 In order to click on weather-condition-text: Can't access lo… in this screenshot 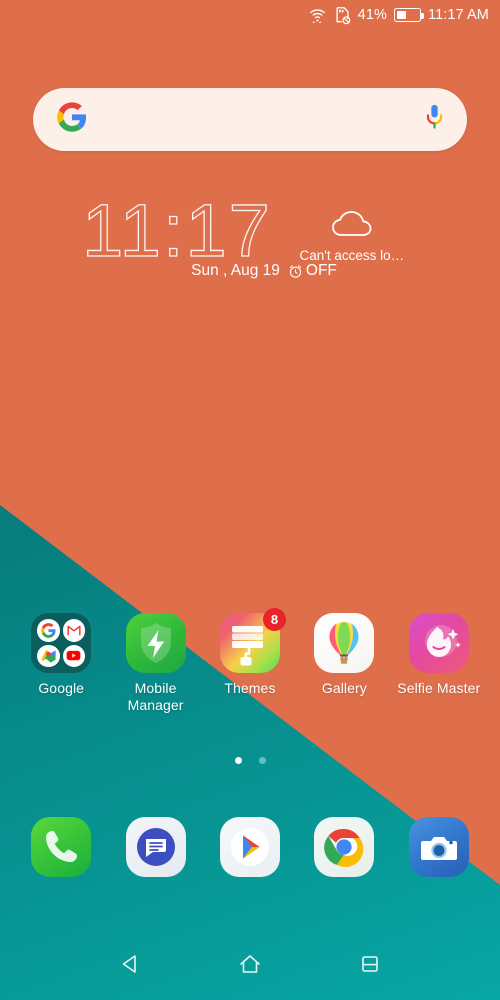, I will do `click(352, 255)`.